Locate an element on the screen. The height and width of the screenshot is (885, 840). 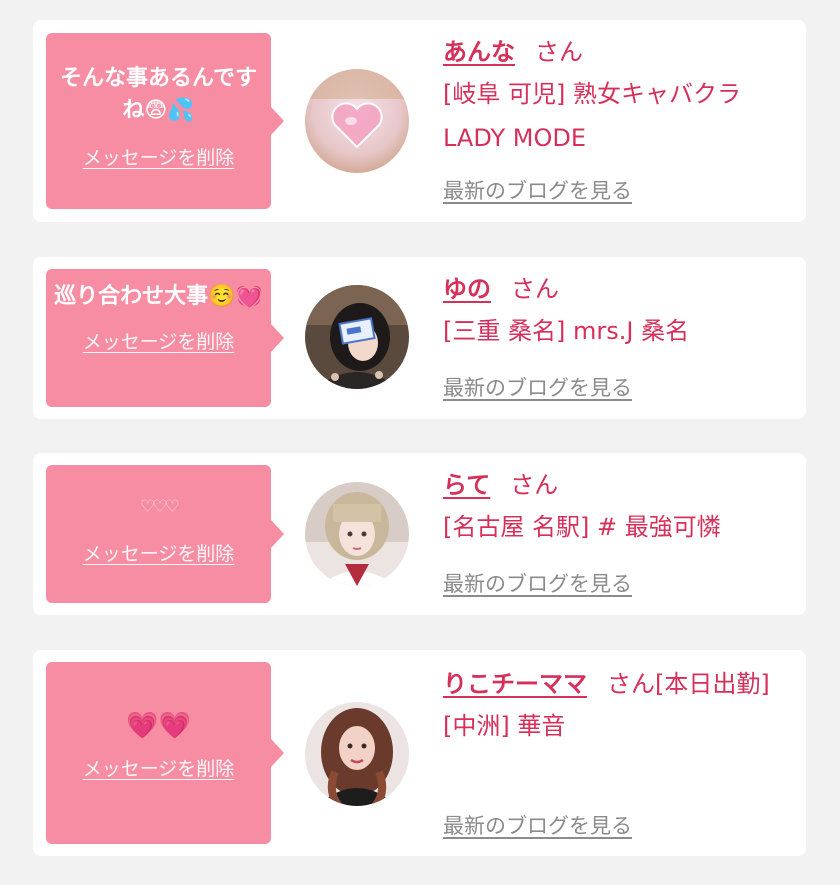
message-text: そんな事あるんですね😨💦 is located at coordinates (158, 94).